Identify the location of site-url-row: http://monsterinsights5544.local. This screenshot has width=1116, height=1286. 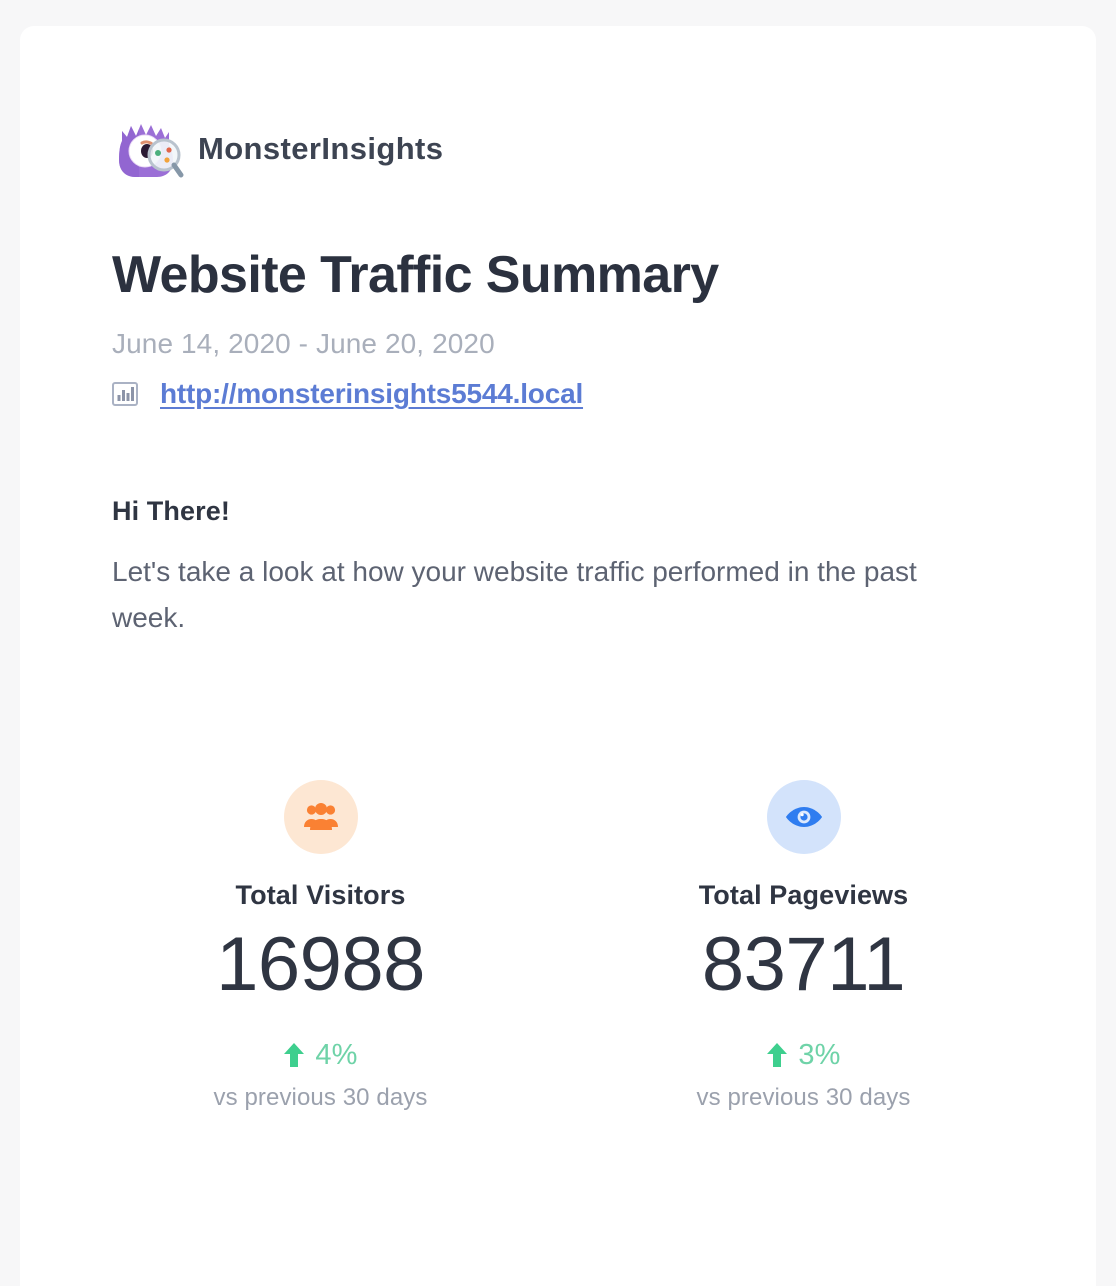
(569, 385).